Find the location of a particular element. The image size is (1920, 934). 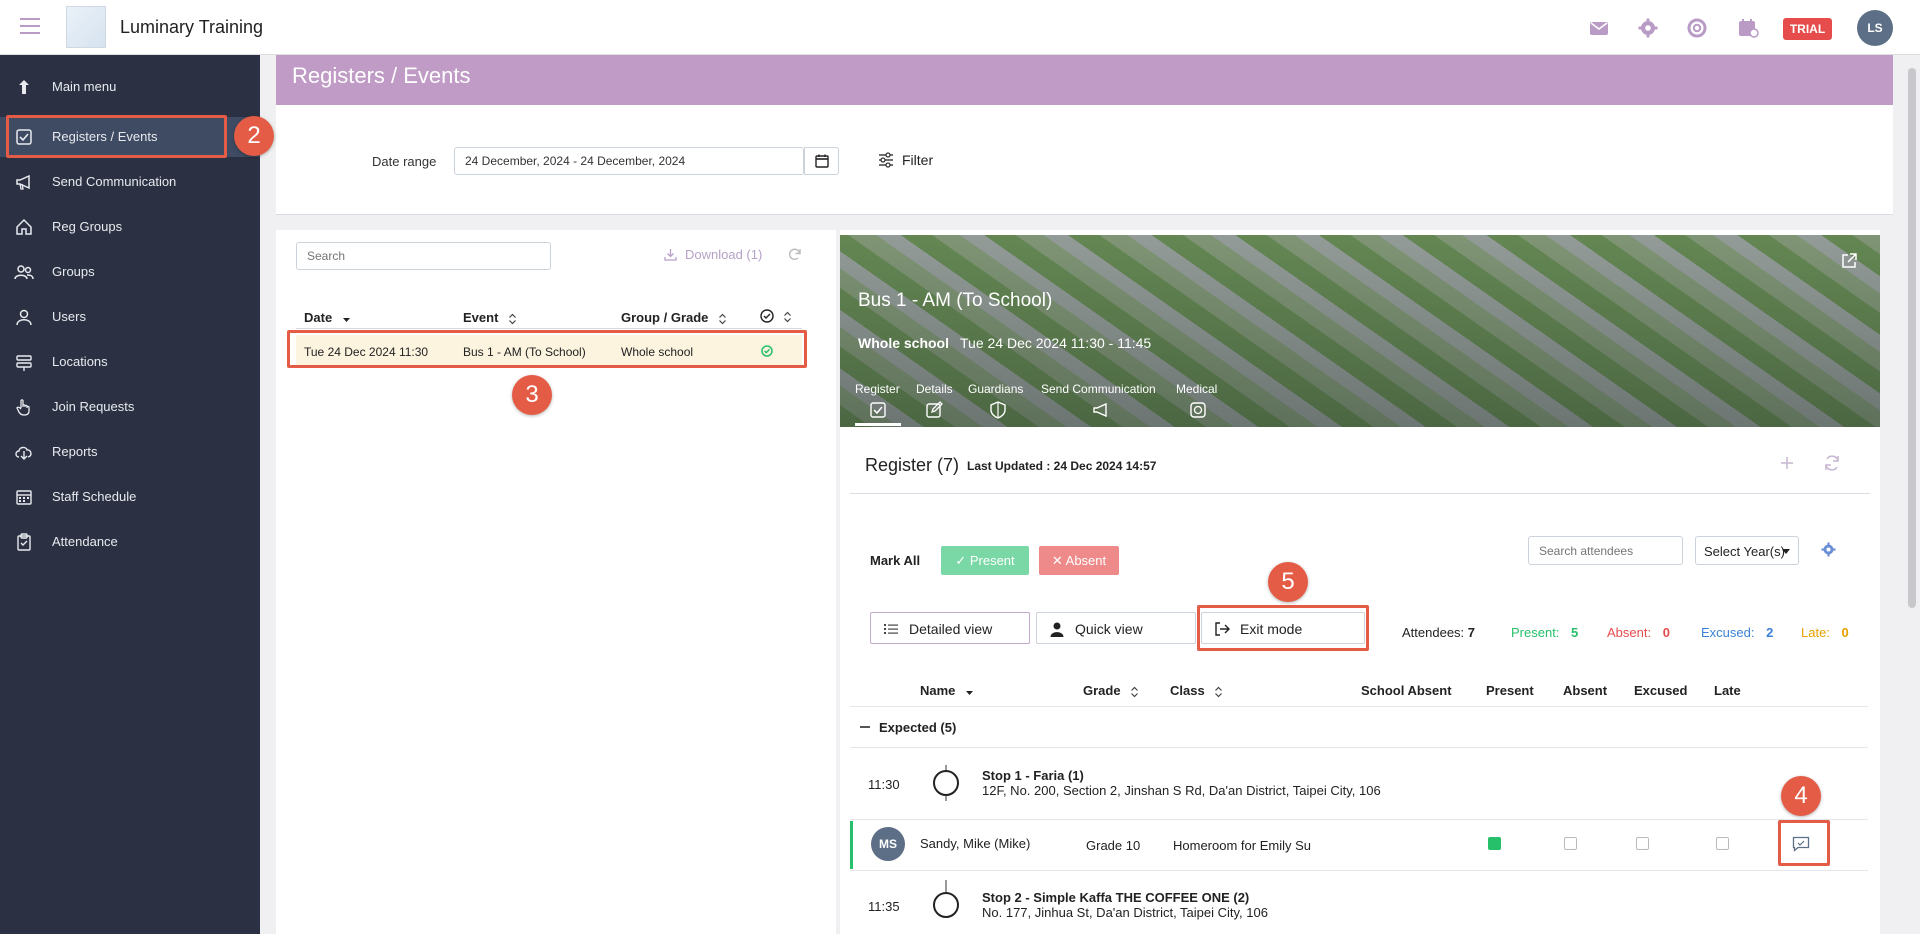

column-header-group: Group / Grade is located at coordinates (674, 317).